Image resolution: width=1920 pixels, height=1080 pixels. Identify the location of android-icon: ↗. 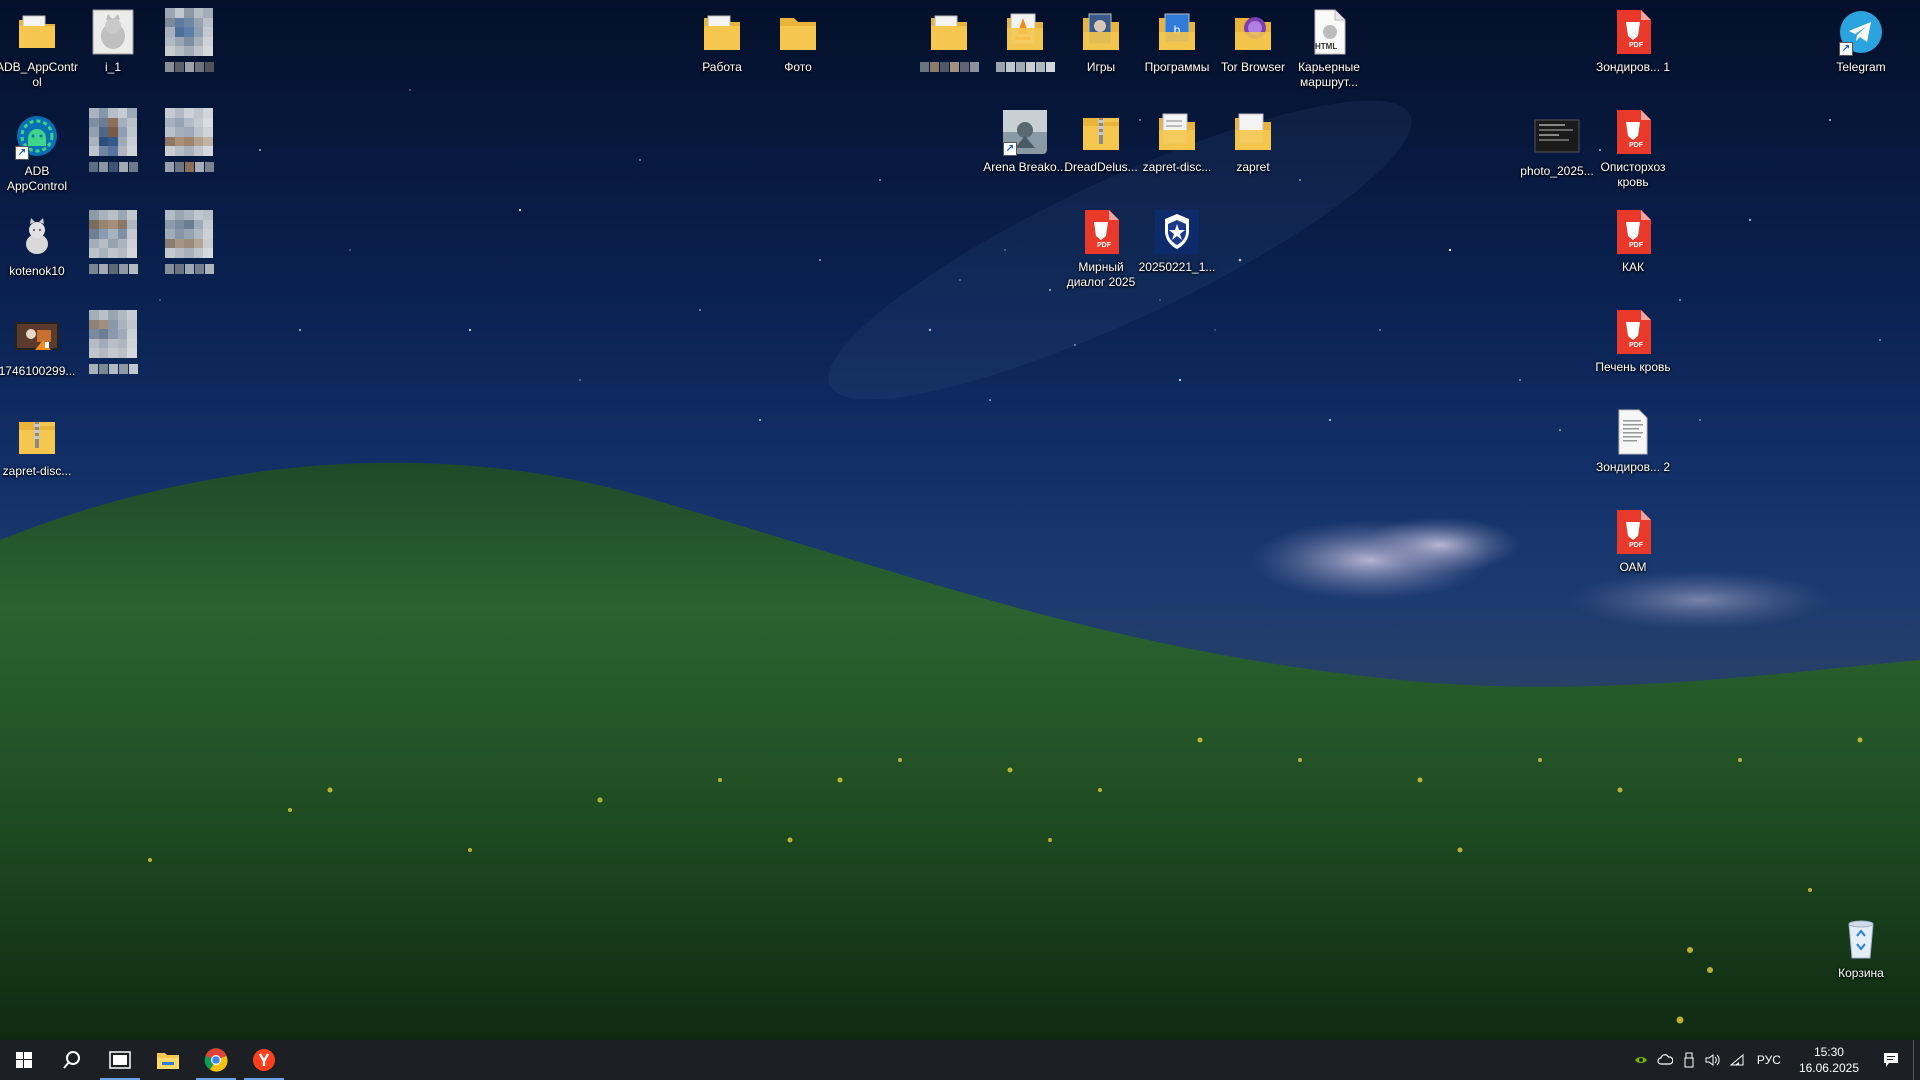
(37, 136).